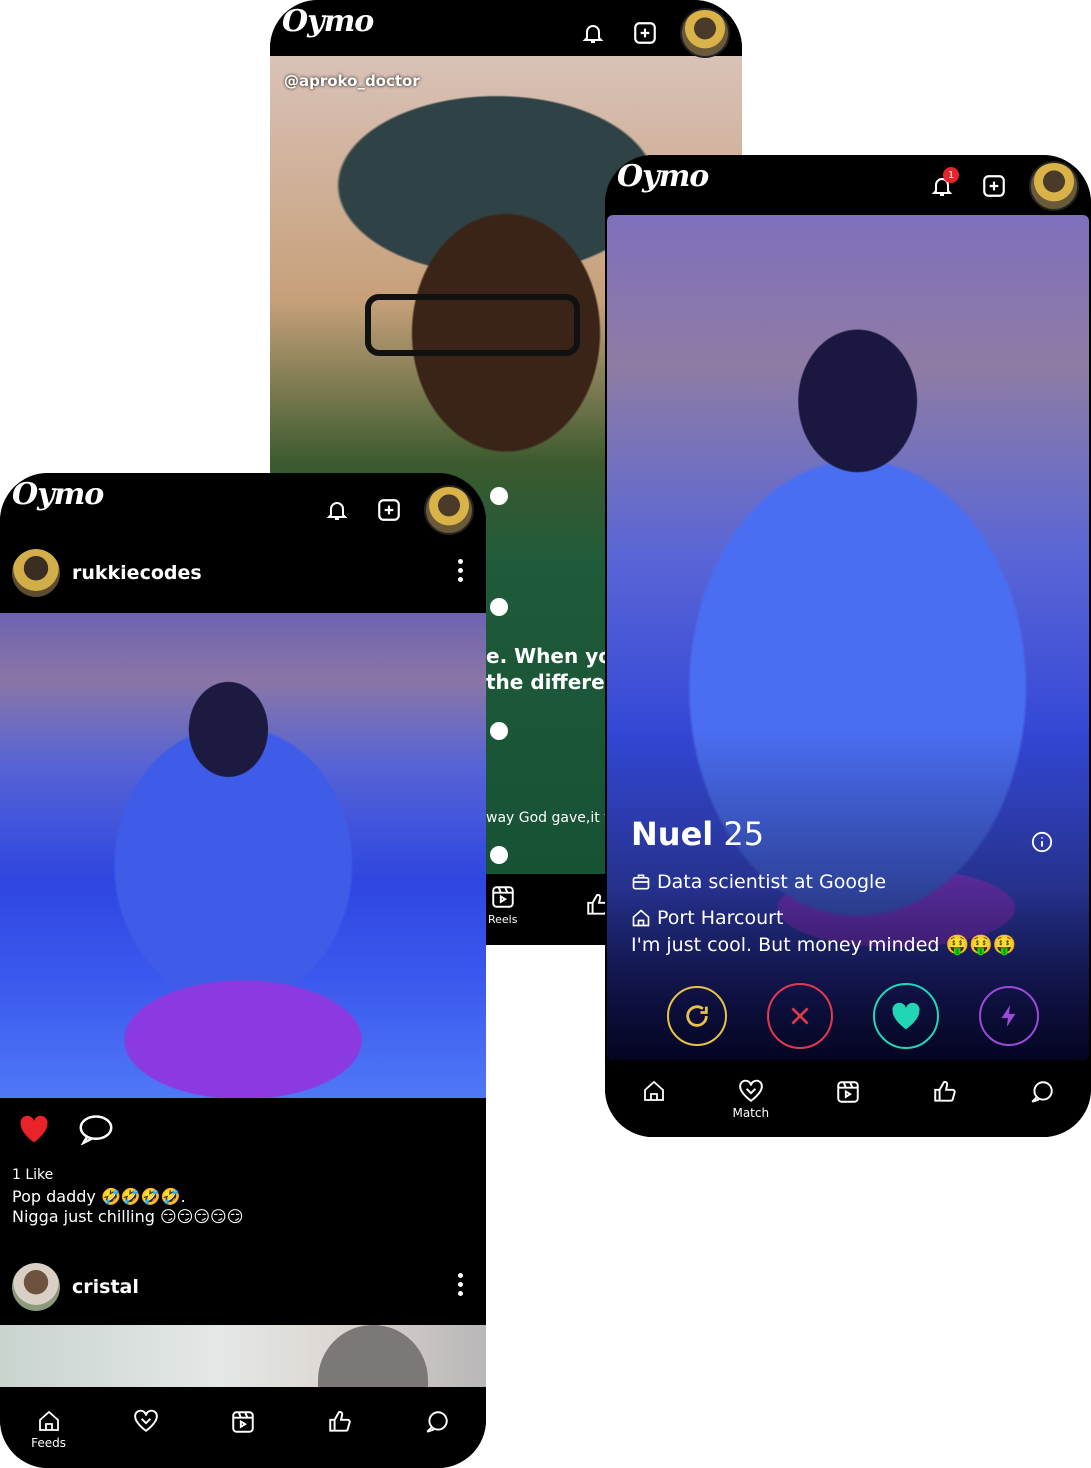 This screenshot has height=1468, width=1091. What do you see at coordinates (99, 1196) in the screenshot?
I see `post-caption-line1: Pop daddy 🤣🤣🤣🤣.` at bounding box center [99, 1196].